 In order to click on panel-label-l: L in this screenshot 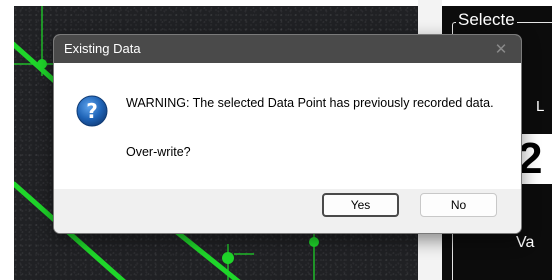, I will do `click(540, 106)`.